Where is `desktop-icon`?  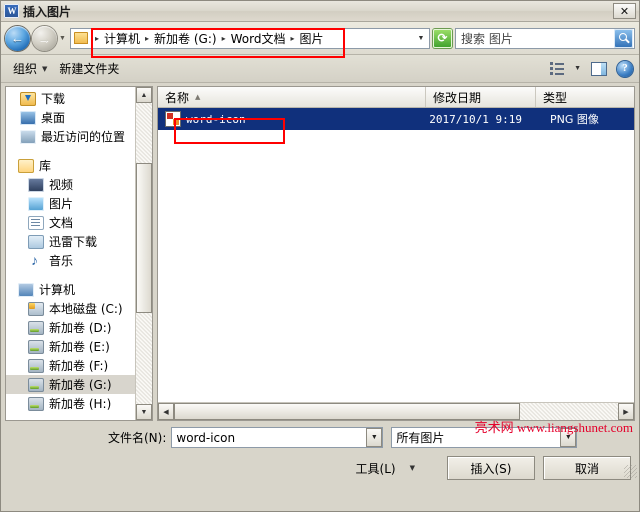 desktop-icon is located at coordinates (28, 117).